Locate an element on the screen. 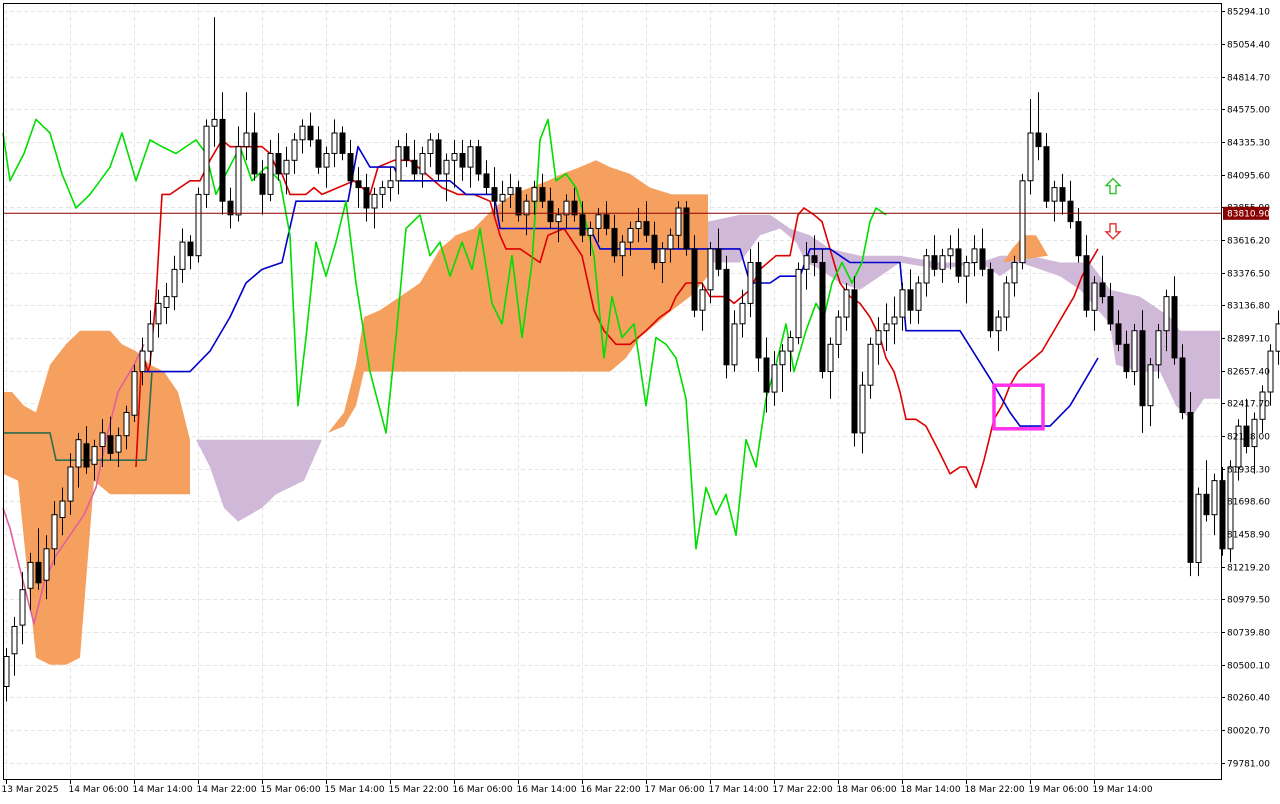 The height and width of the screenshot is (804, 1280). time-tick-label: 19 Mar 06:00 is located at coordinates (1059, 790).